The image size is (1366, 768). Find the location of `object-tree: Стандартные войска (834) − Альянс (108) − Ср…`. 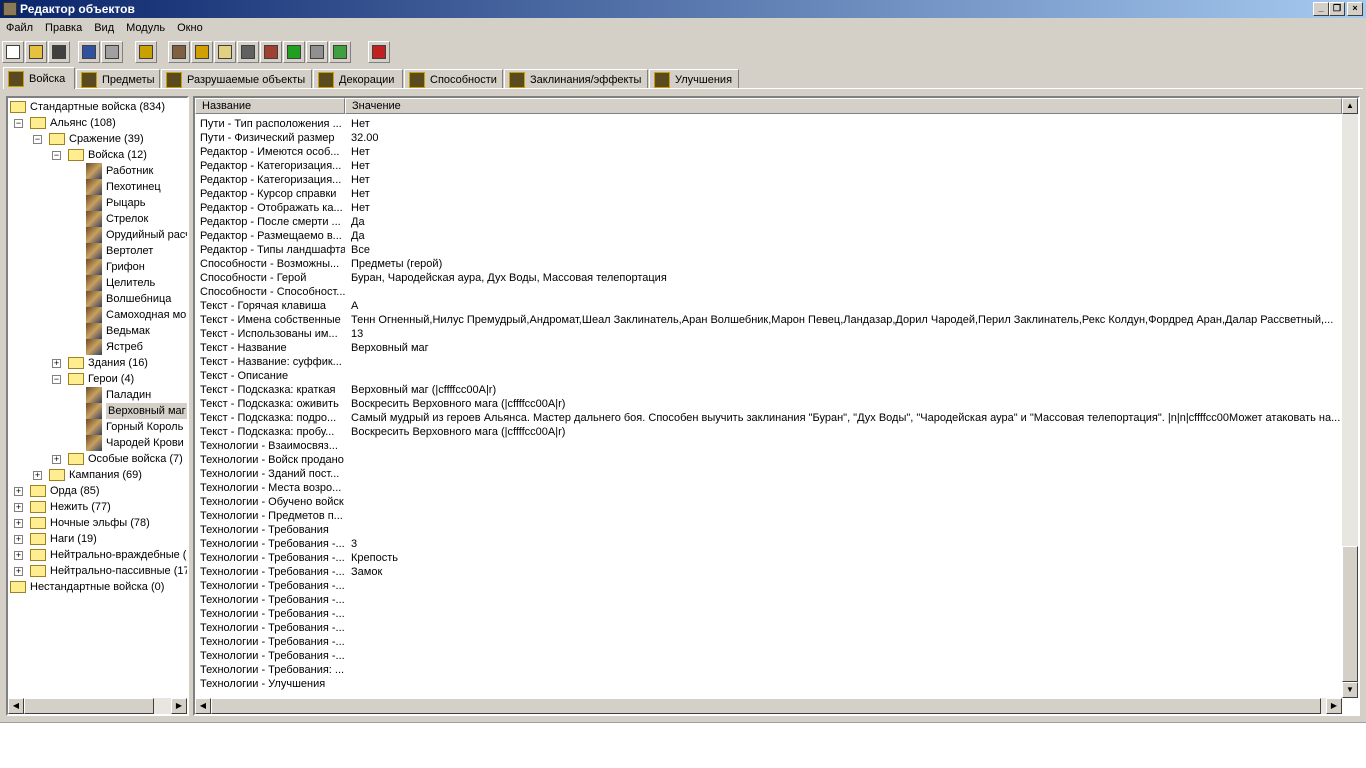

object-tree: Стандартные войска (834) − Альянс (108) − Ср… is located at coordinates (97, 406).